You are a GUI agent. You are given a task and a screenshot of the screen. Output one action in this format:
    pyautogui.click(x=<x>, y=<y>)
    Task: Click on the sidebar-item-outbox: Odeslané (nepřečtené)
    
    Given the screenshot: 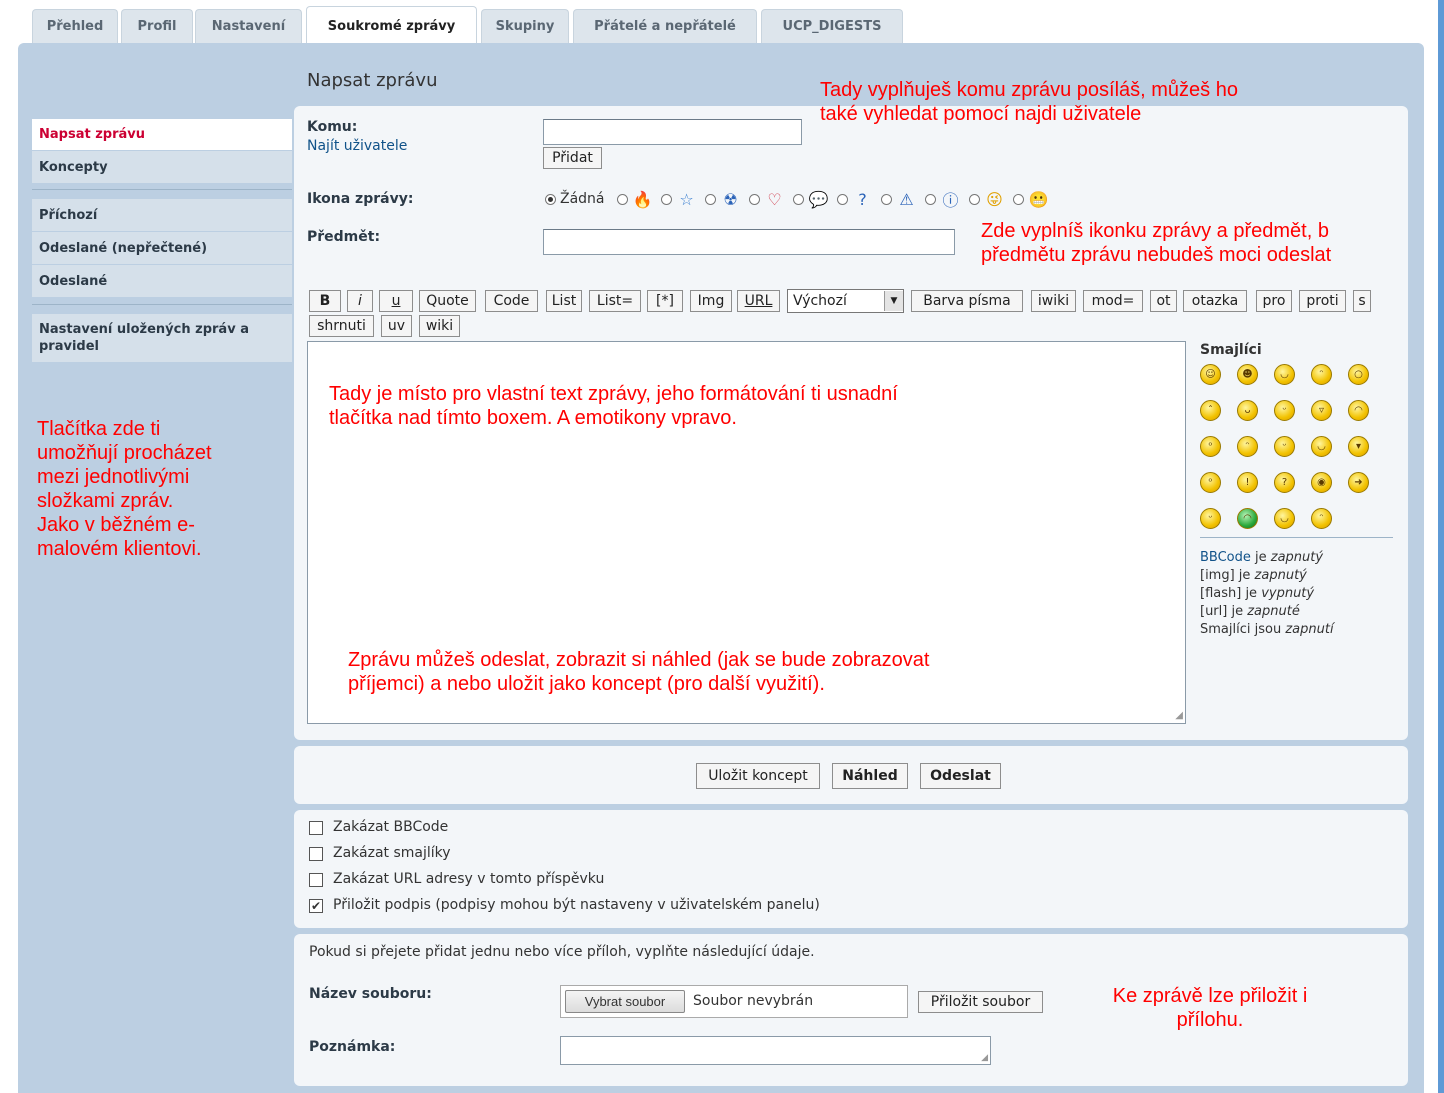 What is the action you would take?
    pyautogui.click(x=162, y=248)
    